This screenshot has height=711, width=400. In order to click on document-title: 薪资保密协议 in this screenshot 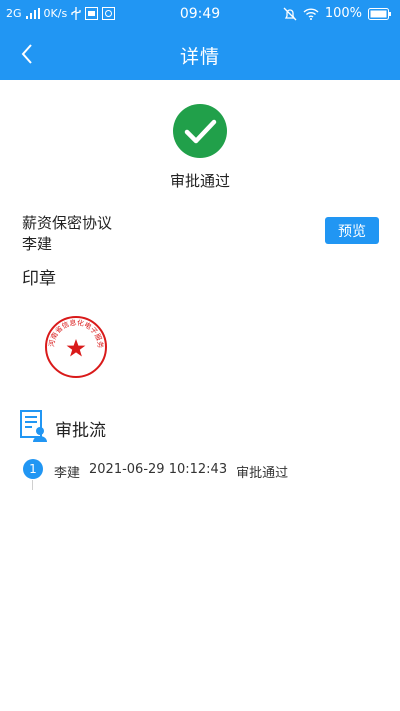, I will do `click(67, 223)`.